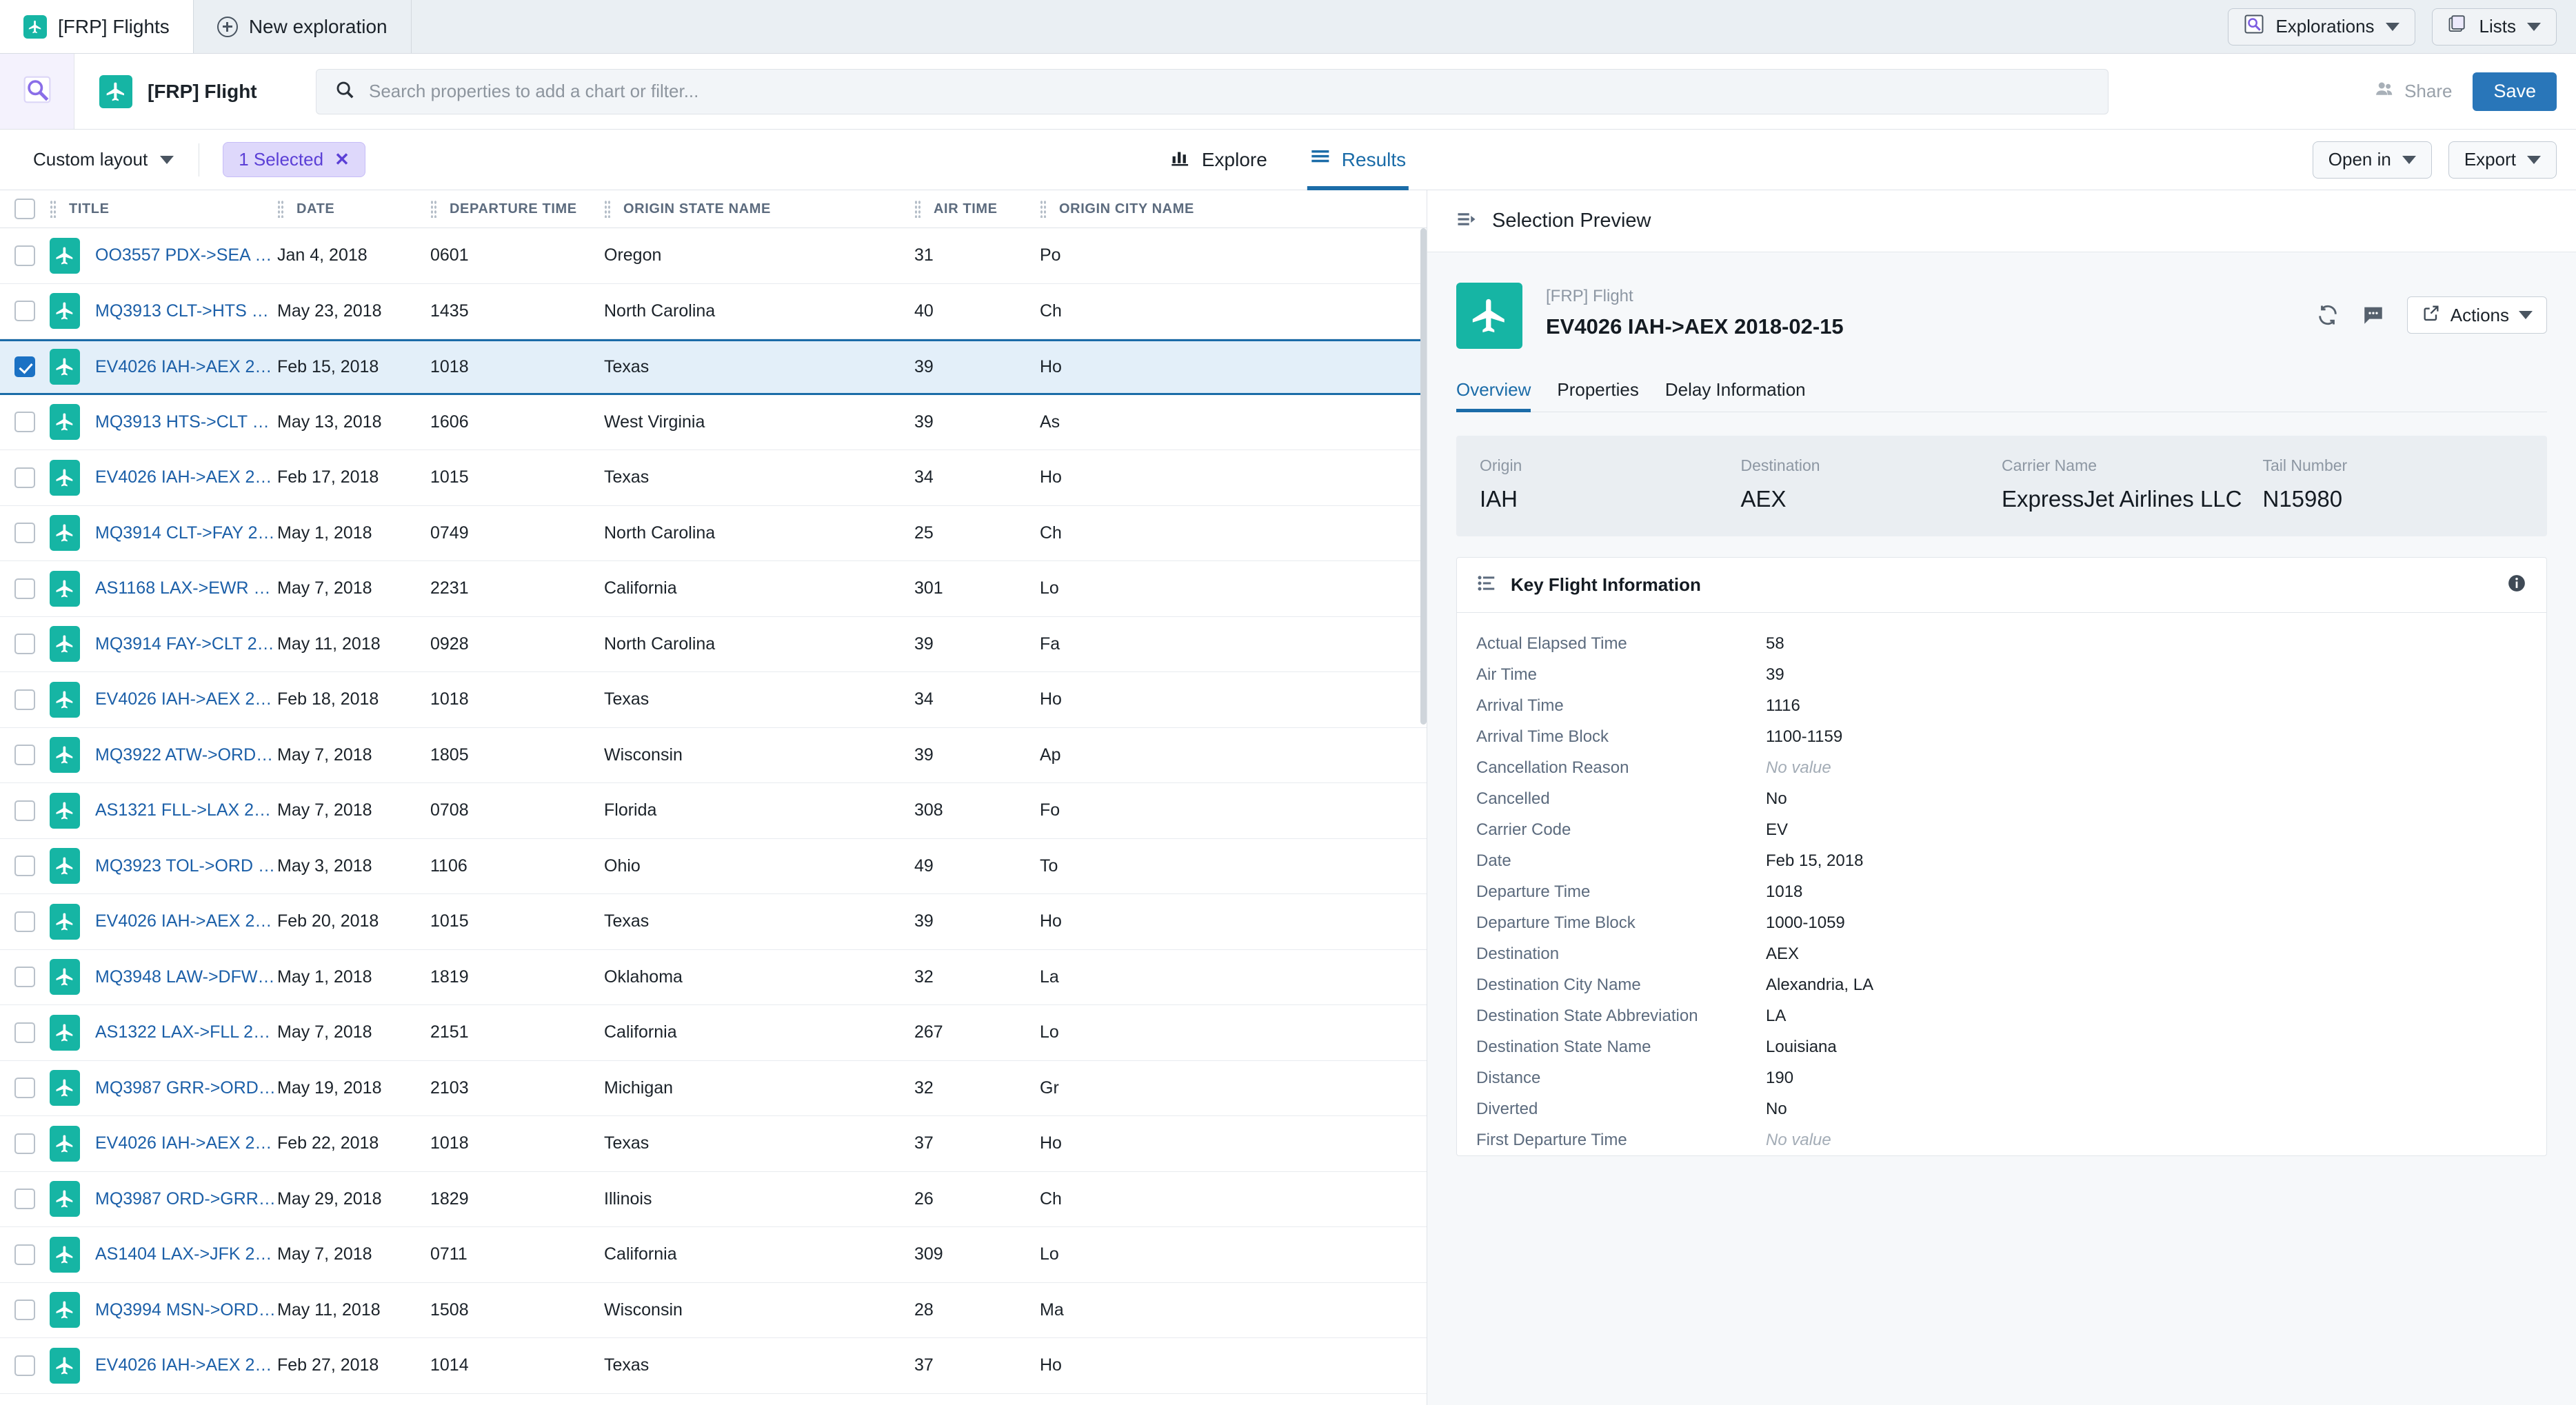 This screenshot has width=2576, height=1405. I want to click on column-header-origin-city-name: ORIGIN CITY NAME, so click(1143, 209).